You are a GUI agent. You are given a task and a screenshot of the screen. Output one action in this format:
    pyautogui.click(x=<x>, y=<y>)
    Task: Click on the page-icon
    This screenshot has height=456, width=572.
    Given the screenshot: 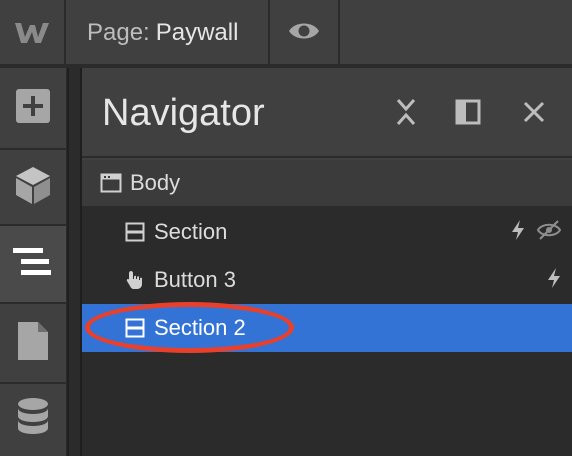 What is the action you would take?
    pyautogui.click(x=33, y=343)
    